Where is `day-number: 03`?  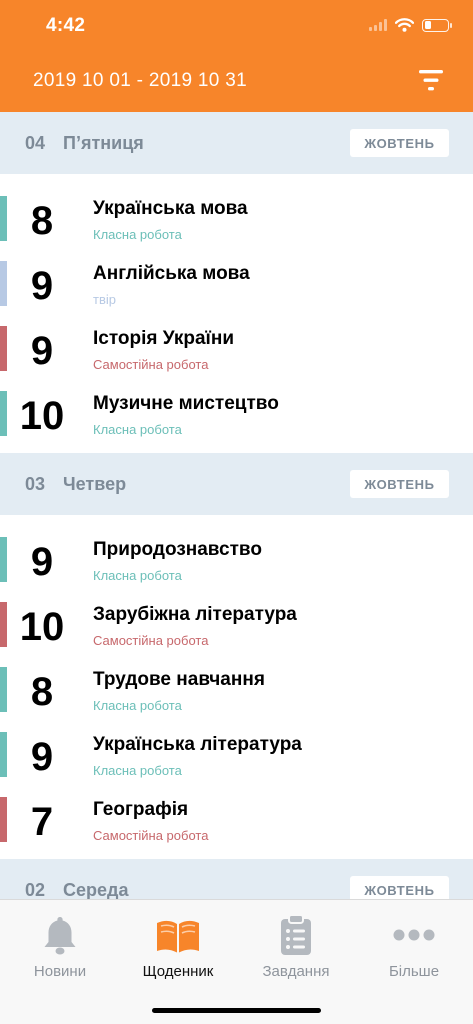 day-number: 03 is located at coordinates (35, 484).